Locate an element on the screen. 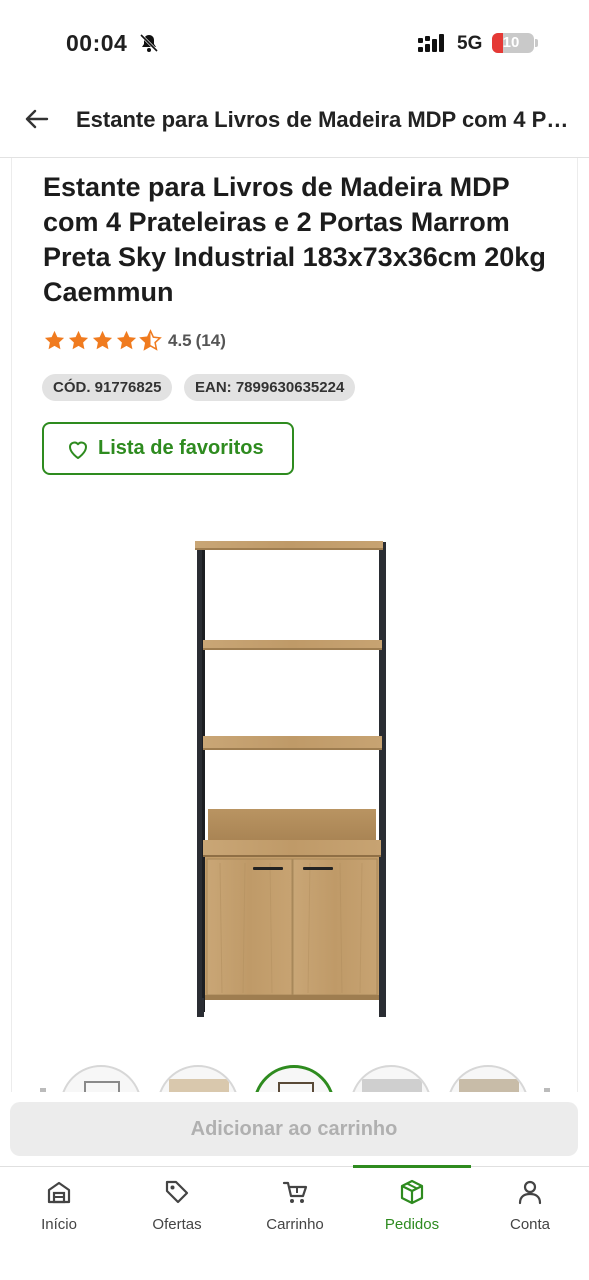  nav-item-inicio: Início is located at coordinates (59, 1207).